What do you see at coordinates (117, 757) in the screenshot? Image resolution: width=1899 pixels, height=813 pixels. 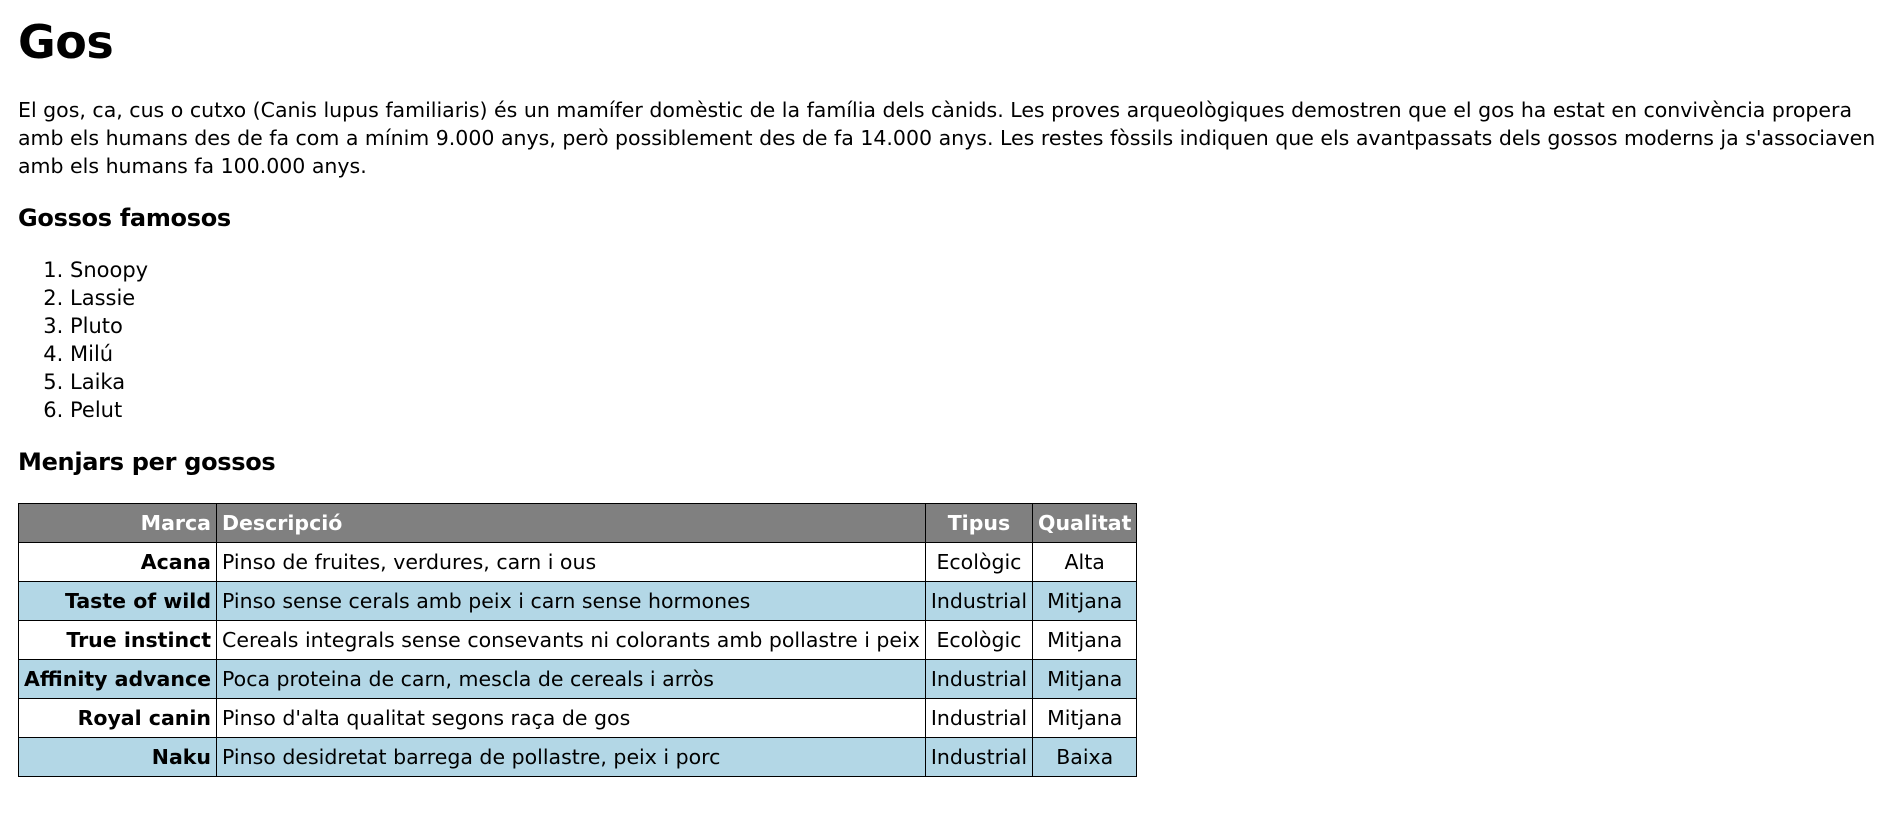 I see `cell-brand: Naku` at bounding box center [117, 757].